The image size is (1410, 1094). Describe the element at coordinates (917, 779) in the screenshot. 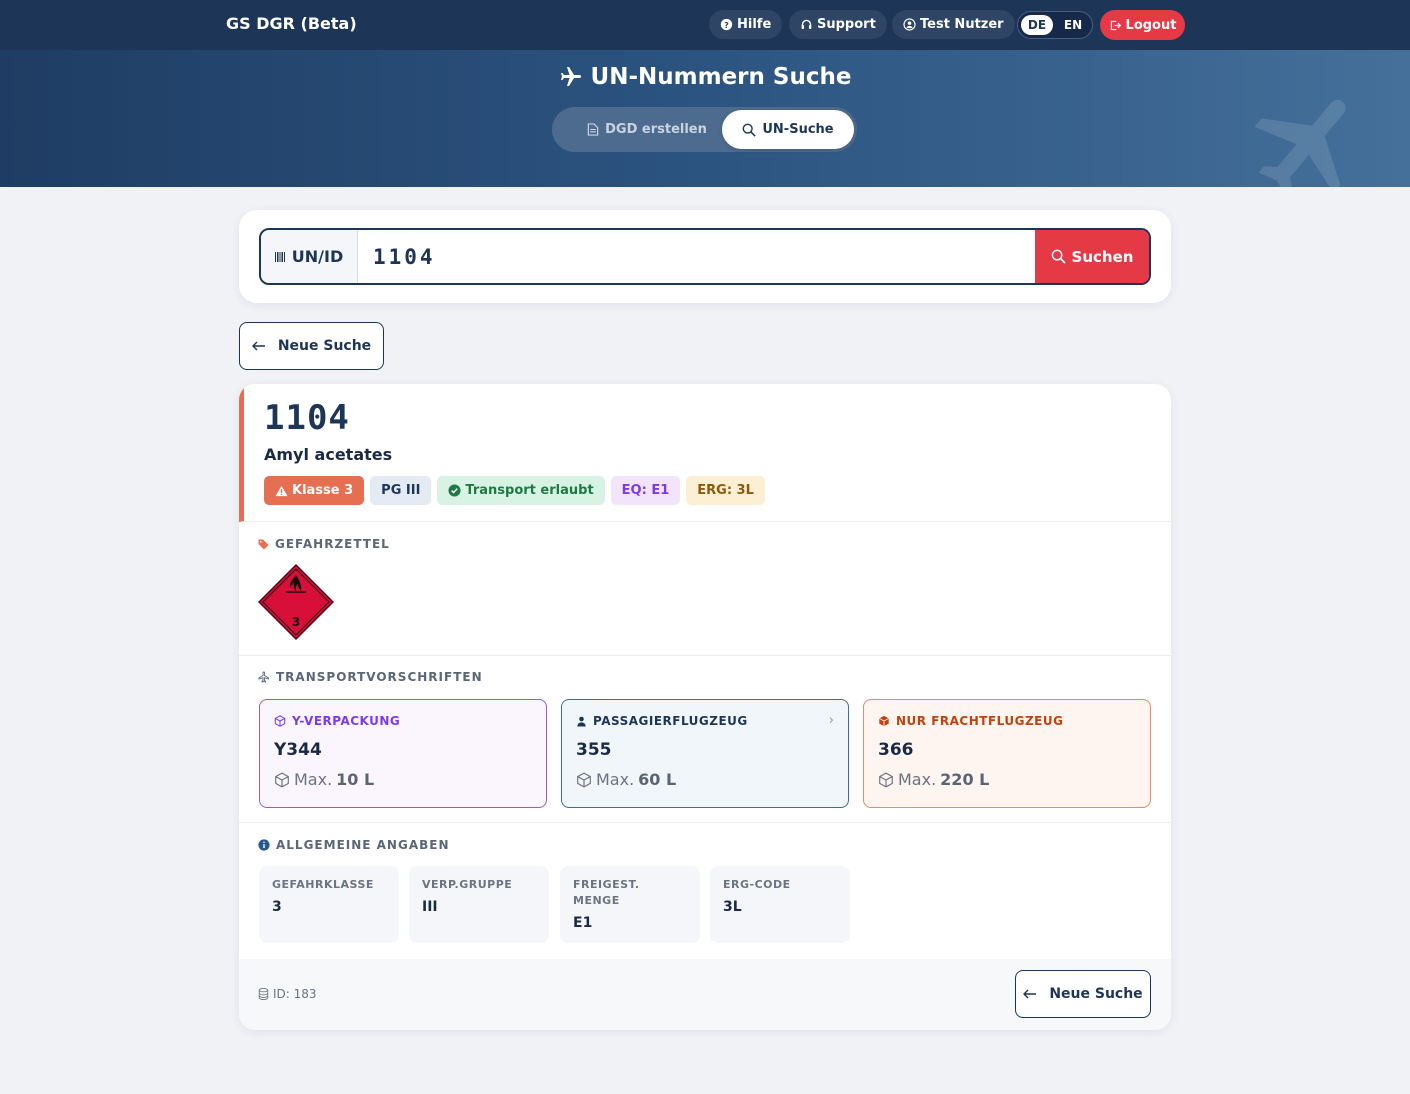

I see `cargo-max-prefix: Max.` at that location.